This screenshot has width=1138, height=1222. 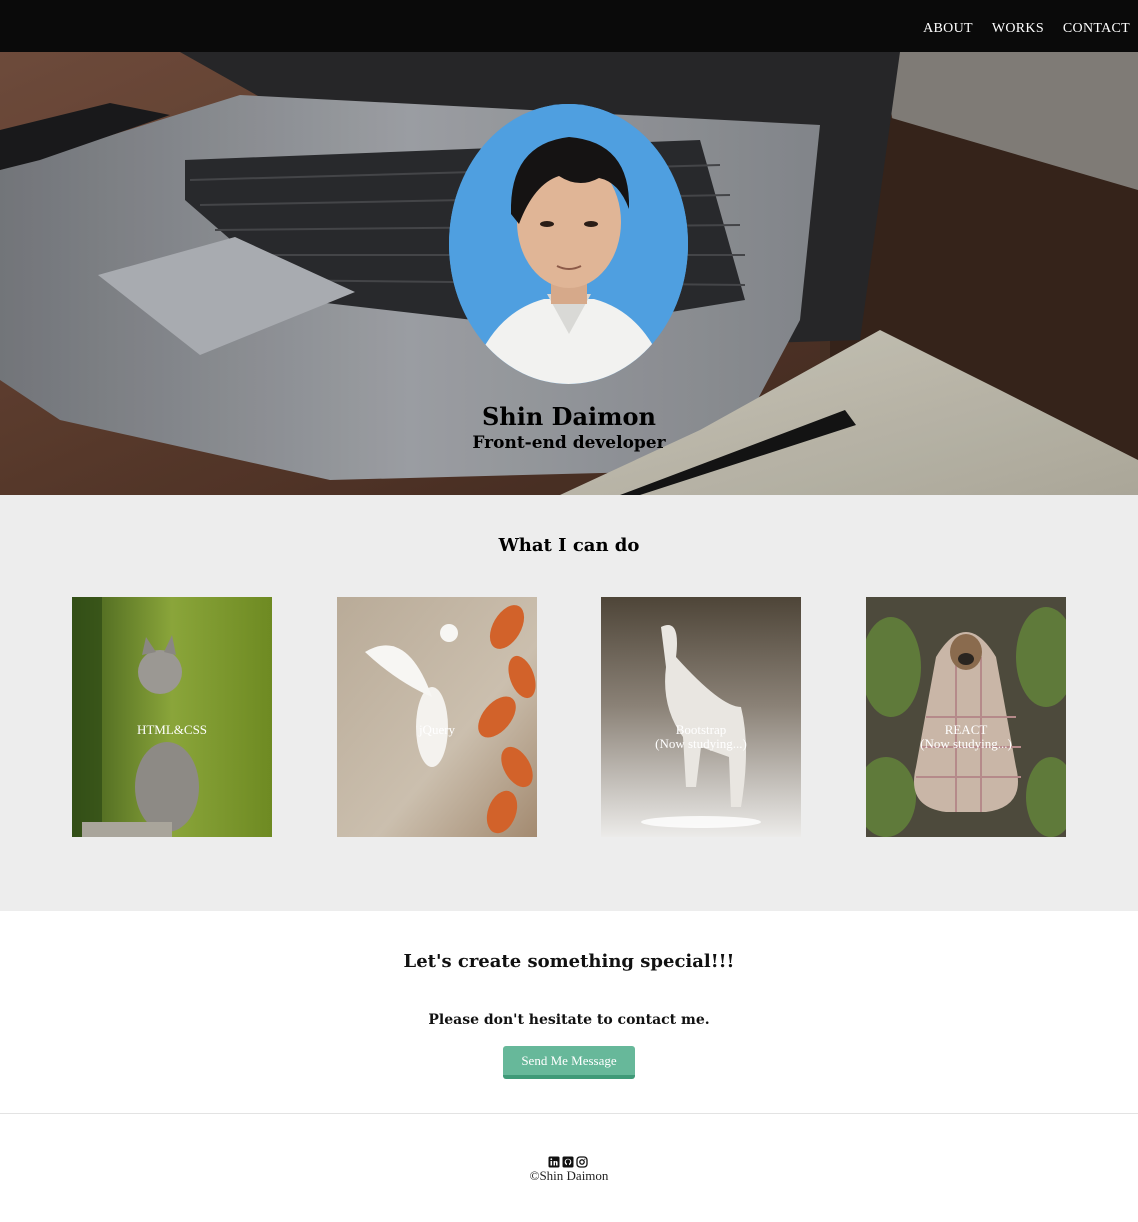 What do you see at coordinates (569, 443) in the screenshot?
I see `hero-role: Front-end developer` at bounding box center [569, 443].